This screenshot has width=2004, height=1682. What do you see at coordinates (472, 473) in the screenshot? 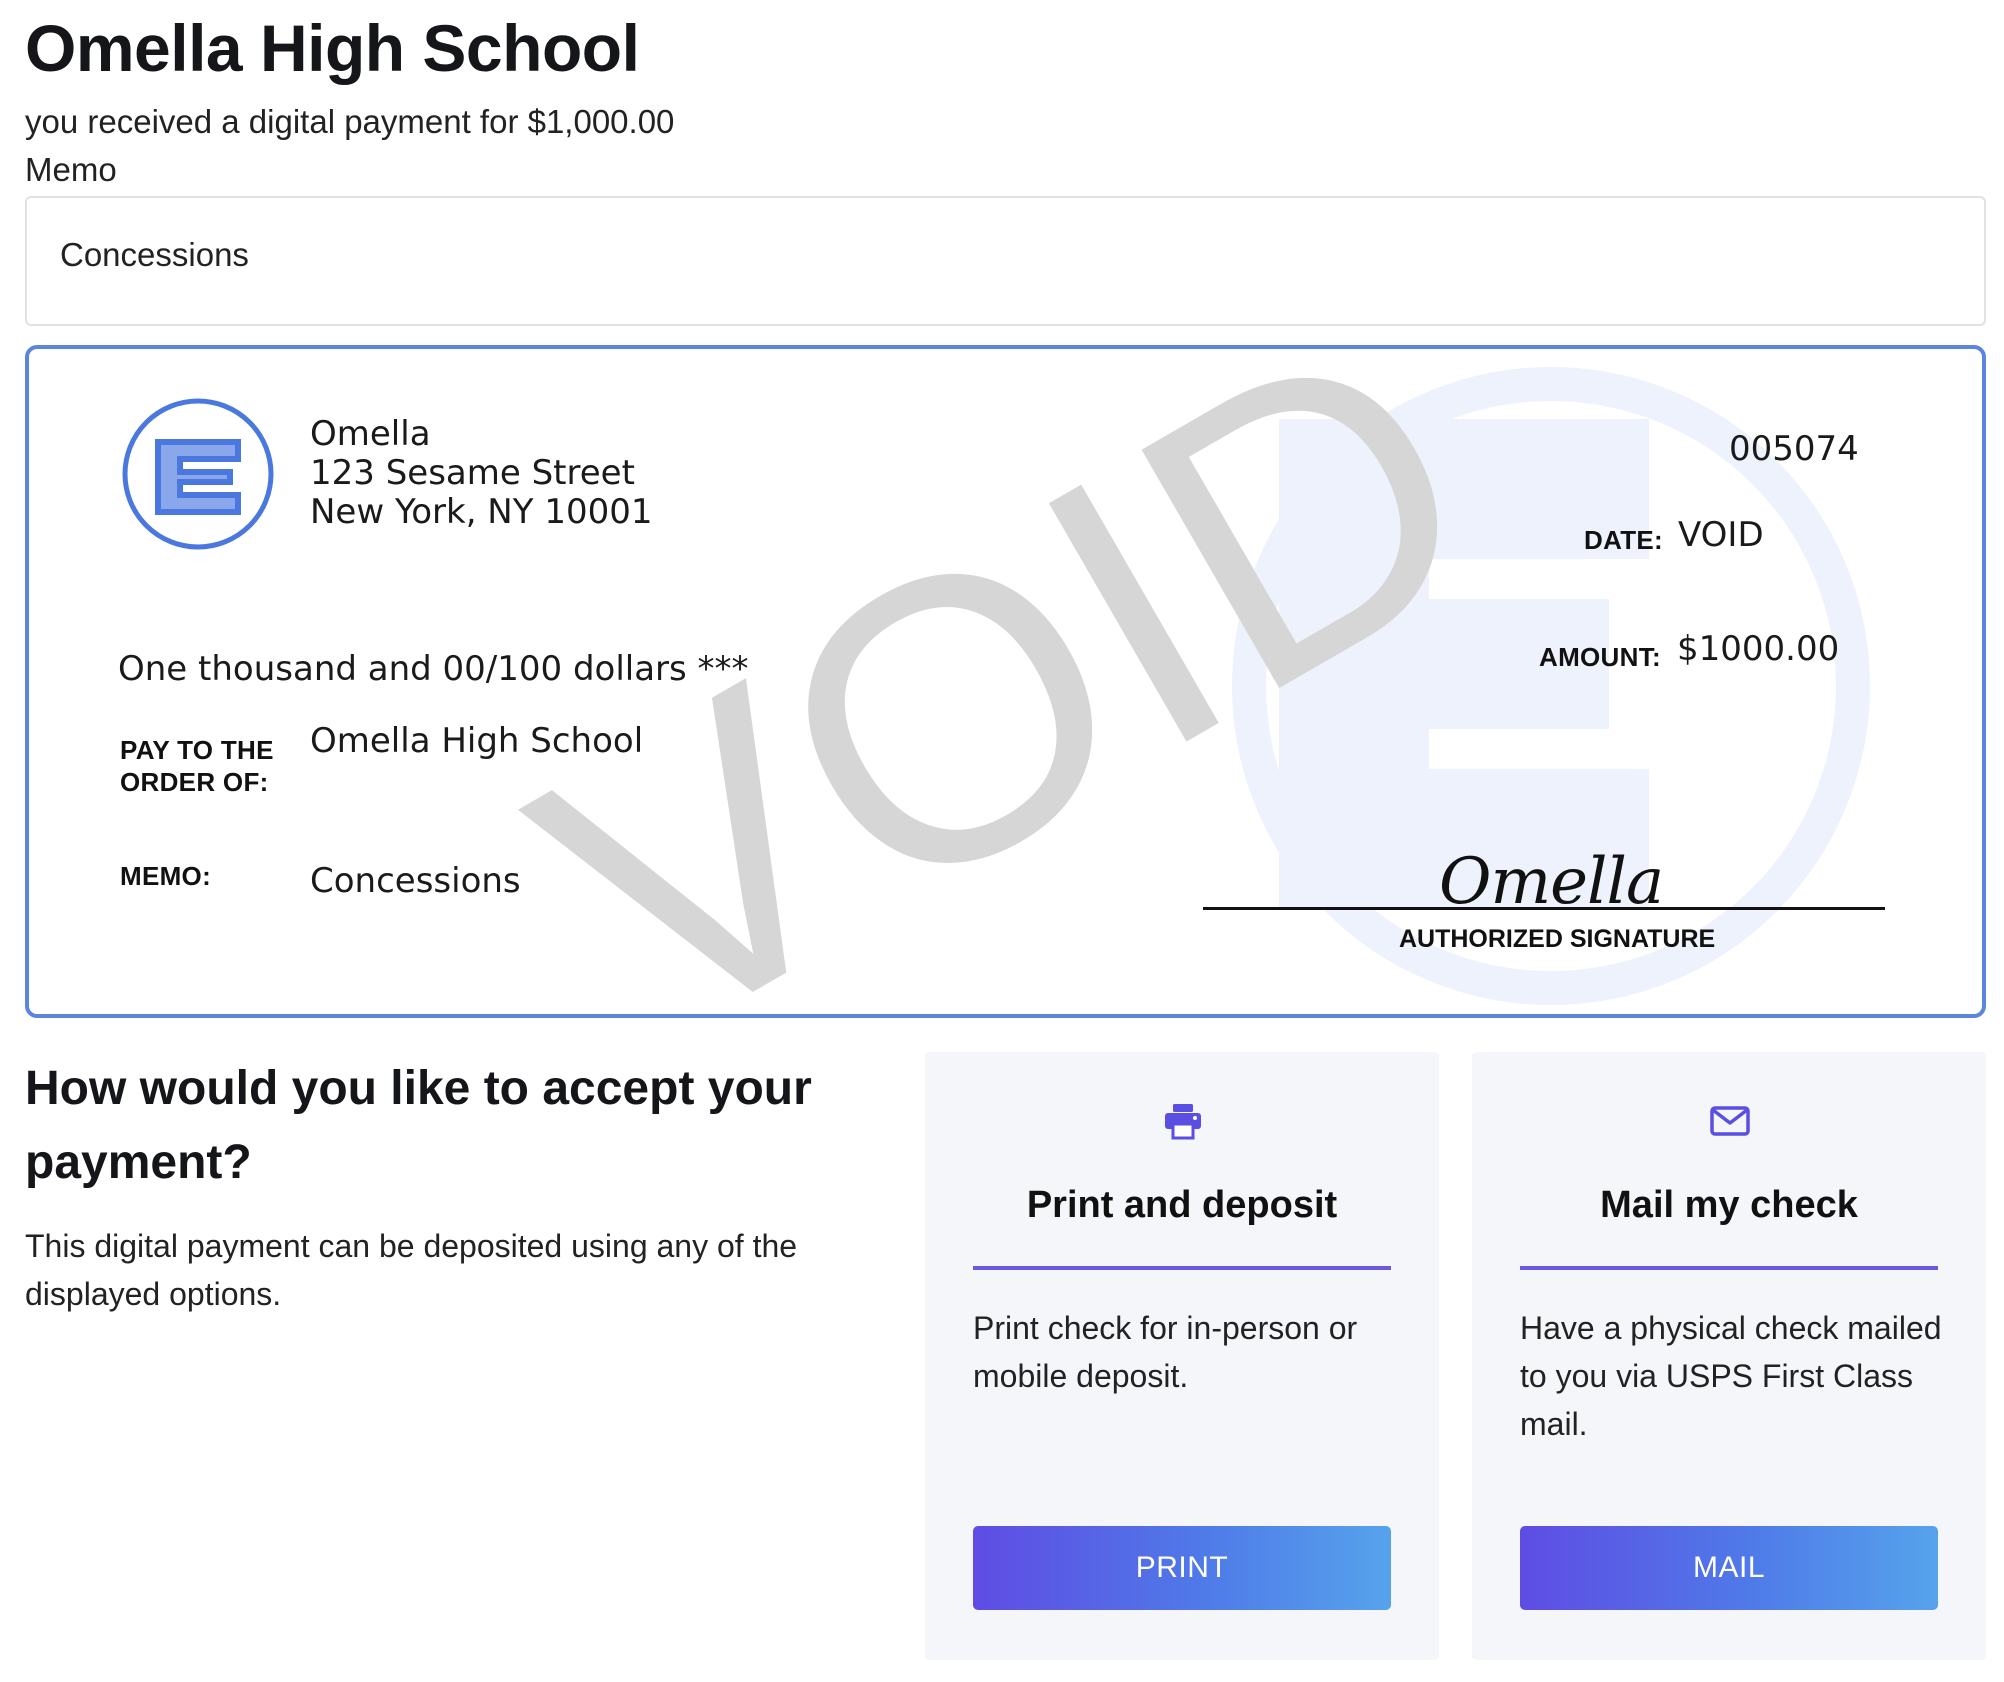
I see `issuer-street: 123 Sesame Street` at bounding box center [472, 473].